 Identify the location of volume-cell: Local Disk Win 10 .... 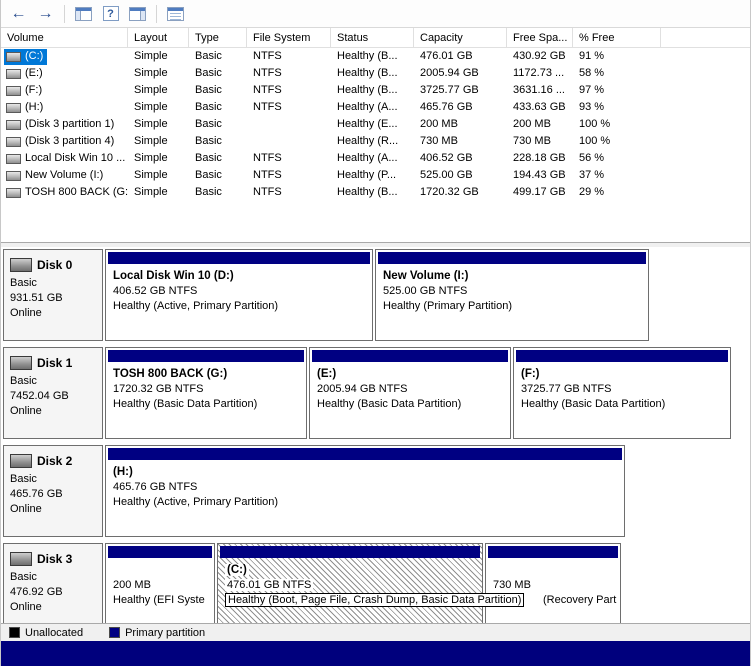
(64, 158).